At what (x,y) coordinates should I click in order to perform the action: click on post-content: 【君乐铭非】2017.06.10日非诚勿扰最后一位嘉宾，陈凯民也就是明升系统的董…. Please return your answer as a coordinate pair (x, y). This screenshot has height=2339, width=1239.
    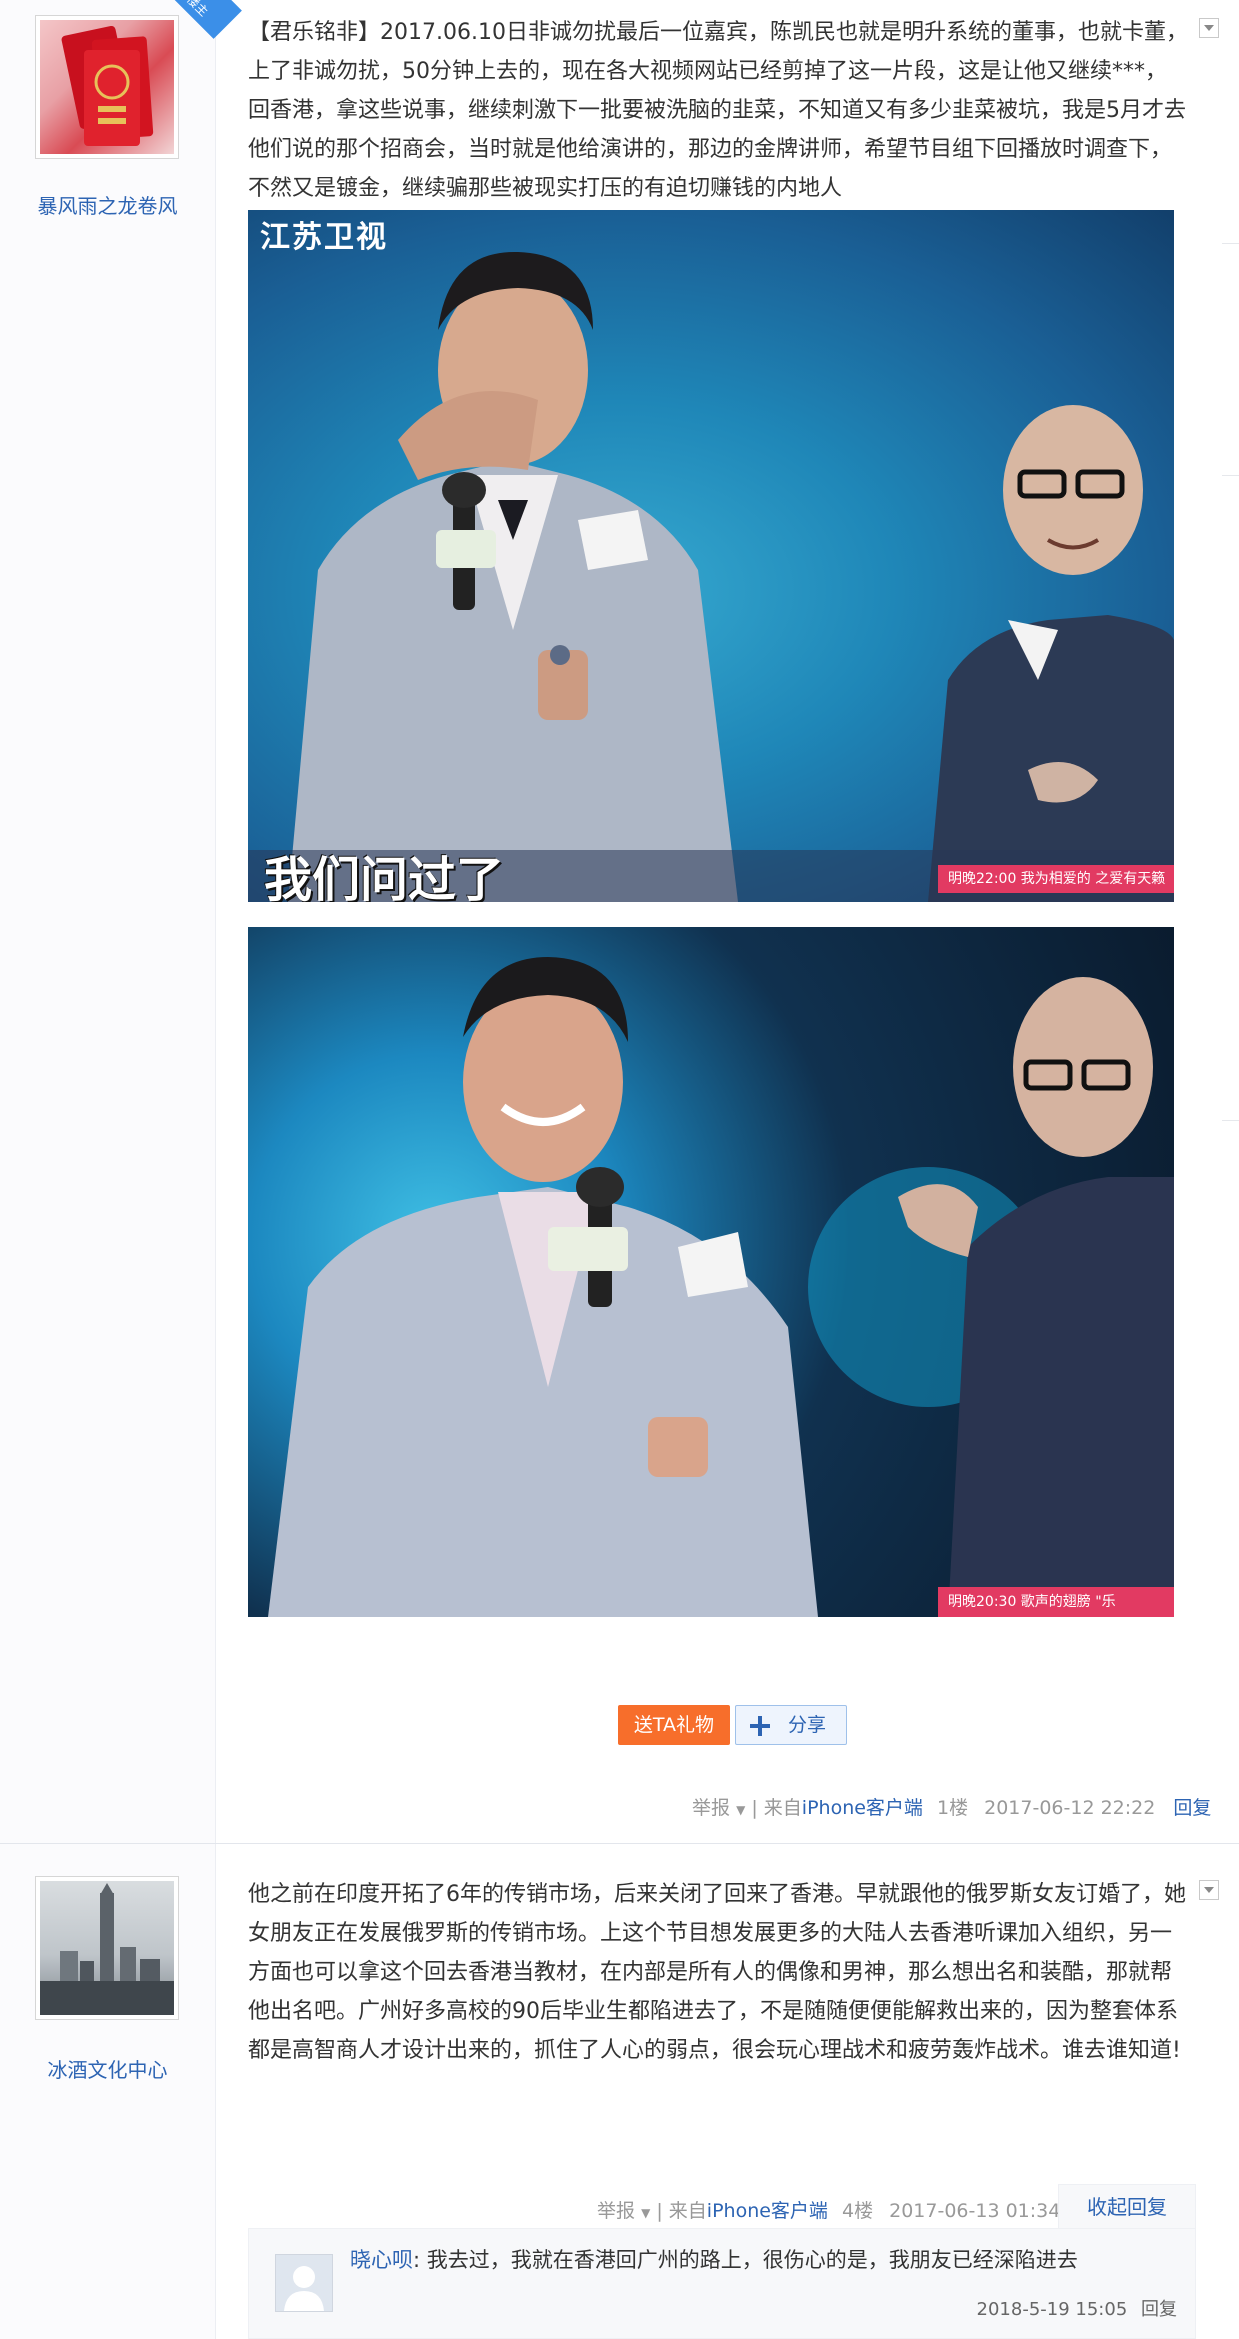
    Looking at the image, I should click on (718, 110).